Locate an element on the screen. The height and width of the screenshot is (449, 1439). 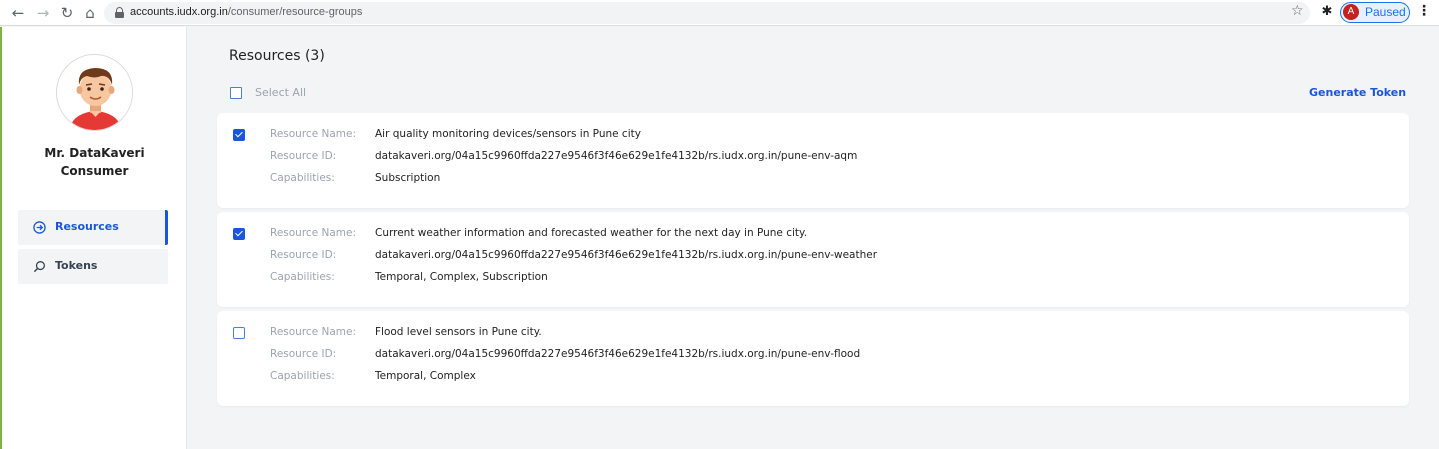
bookmark-star-icon: ☆ is located at coordinates (1297, 11).